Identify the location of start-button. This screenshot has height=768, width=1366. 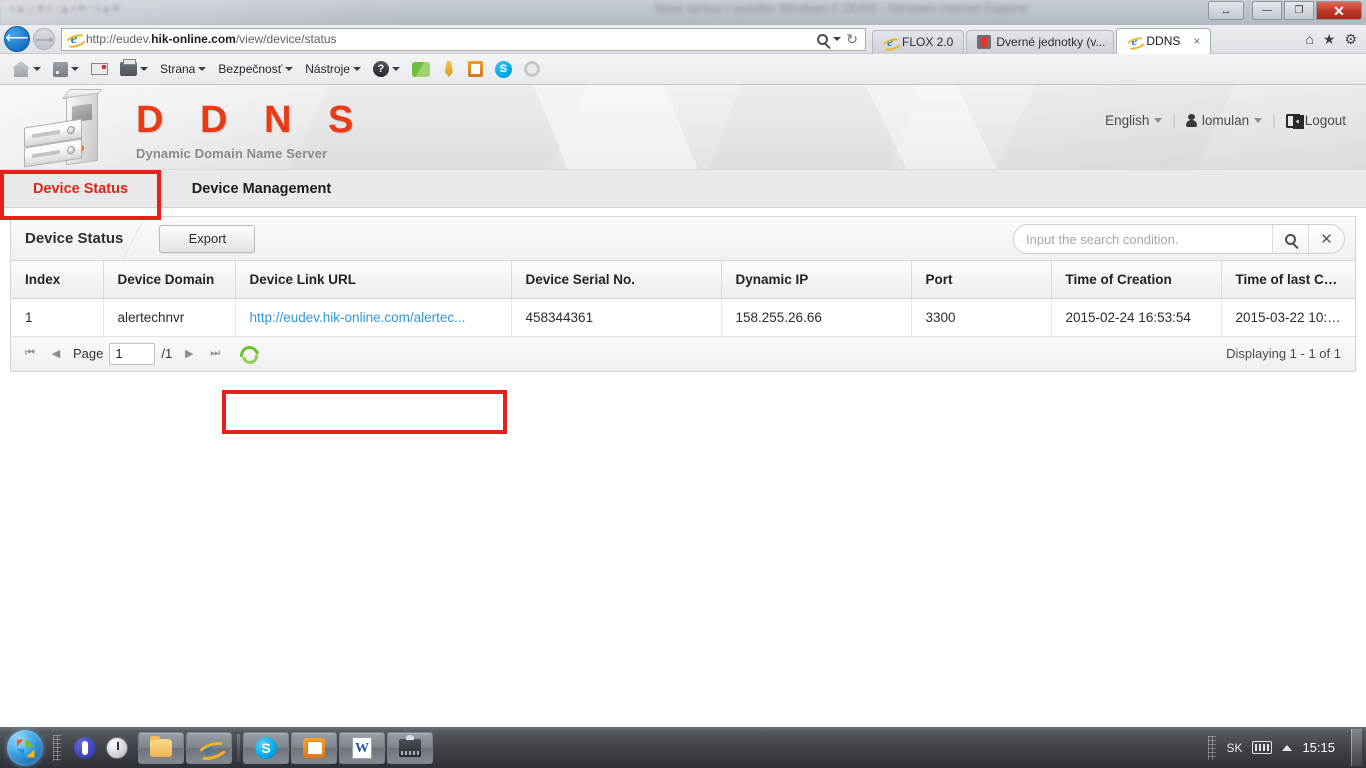
(25, 748).